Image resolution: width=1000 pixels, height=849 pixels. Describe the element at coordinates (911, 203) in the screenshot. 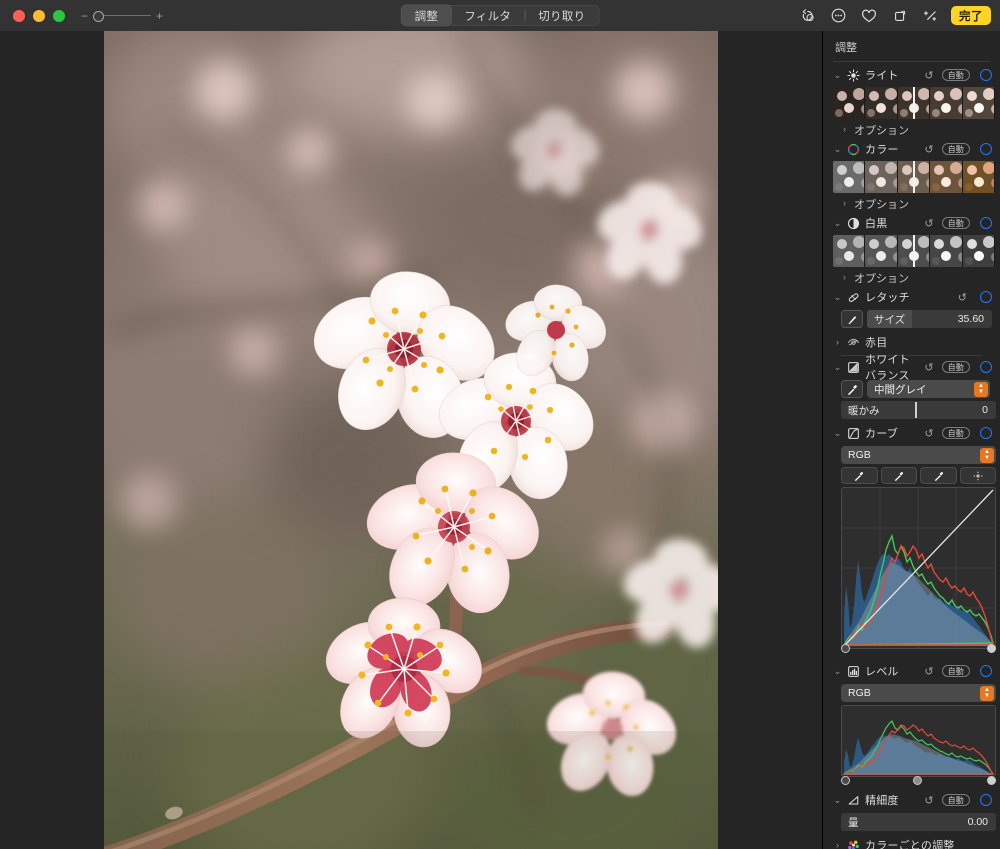

I see `color-options-row: › オプション` at that location.